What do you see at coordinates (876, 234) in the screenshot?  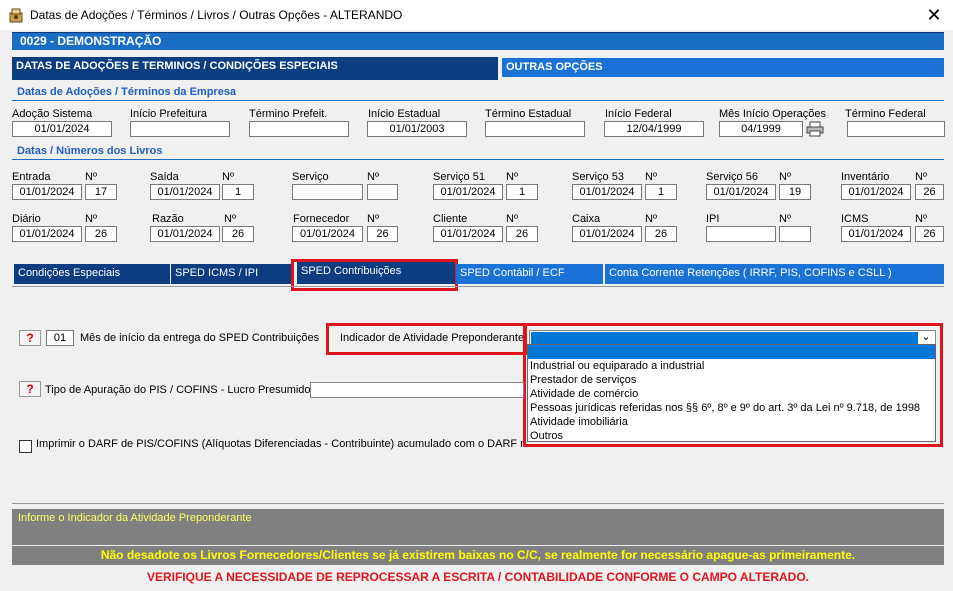 I see `icms-date-field: 01/01/2024` at bounding box center [876, 234].